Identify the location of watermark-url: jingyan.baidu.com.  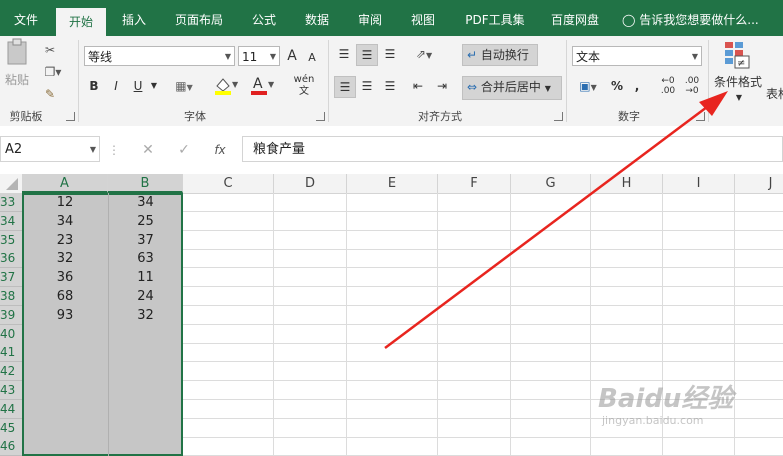
(653, 420).